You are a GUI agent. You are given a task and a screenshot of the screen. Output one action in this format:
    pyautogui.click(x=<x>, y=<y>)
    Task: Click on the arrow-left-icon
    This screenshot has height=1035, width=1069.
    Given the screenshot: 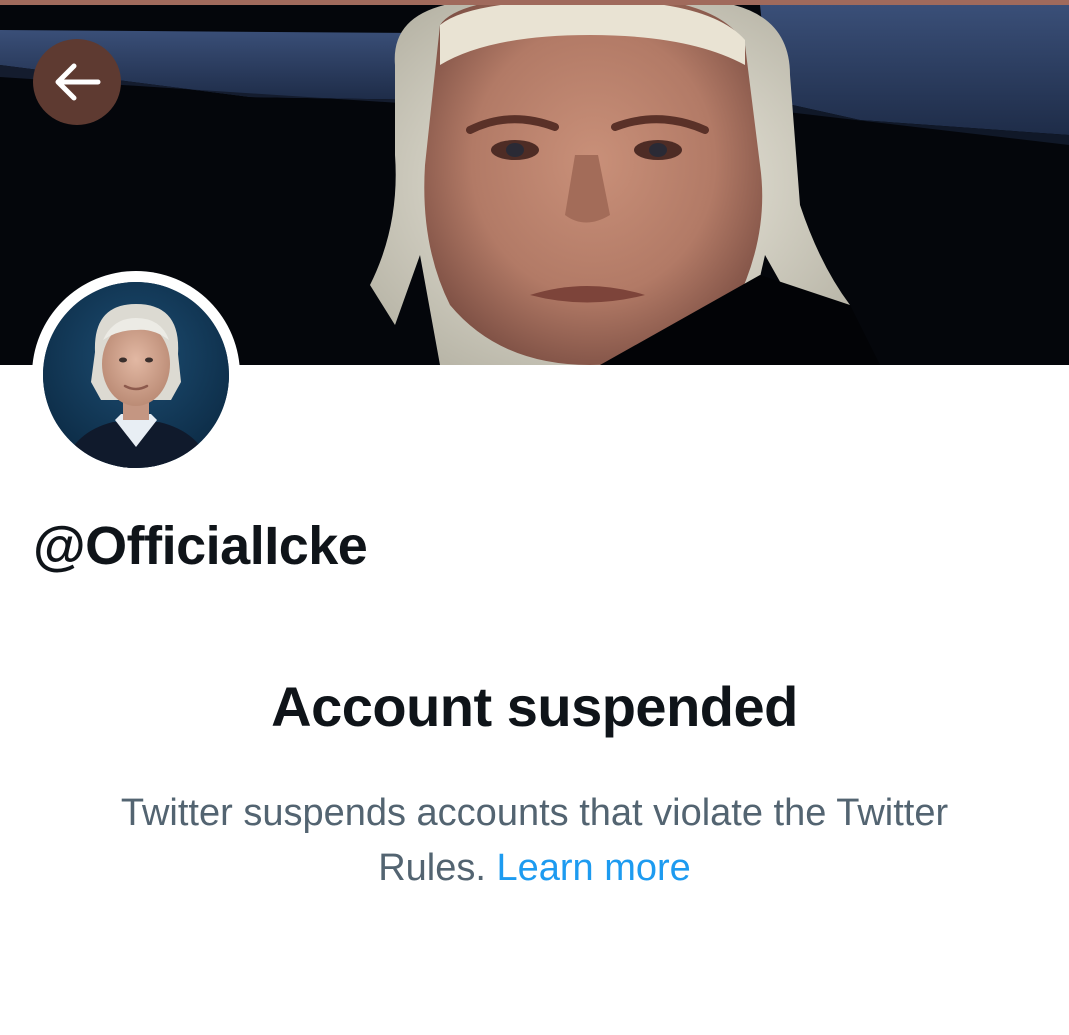 What is the action you would take?
    pyautogui.click(x=78, y=82)
    